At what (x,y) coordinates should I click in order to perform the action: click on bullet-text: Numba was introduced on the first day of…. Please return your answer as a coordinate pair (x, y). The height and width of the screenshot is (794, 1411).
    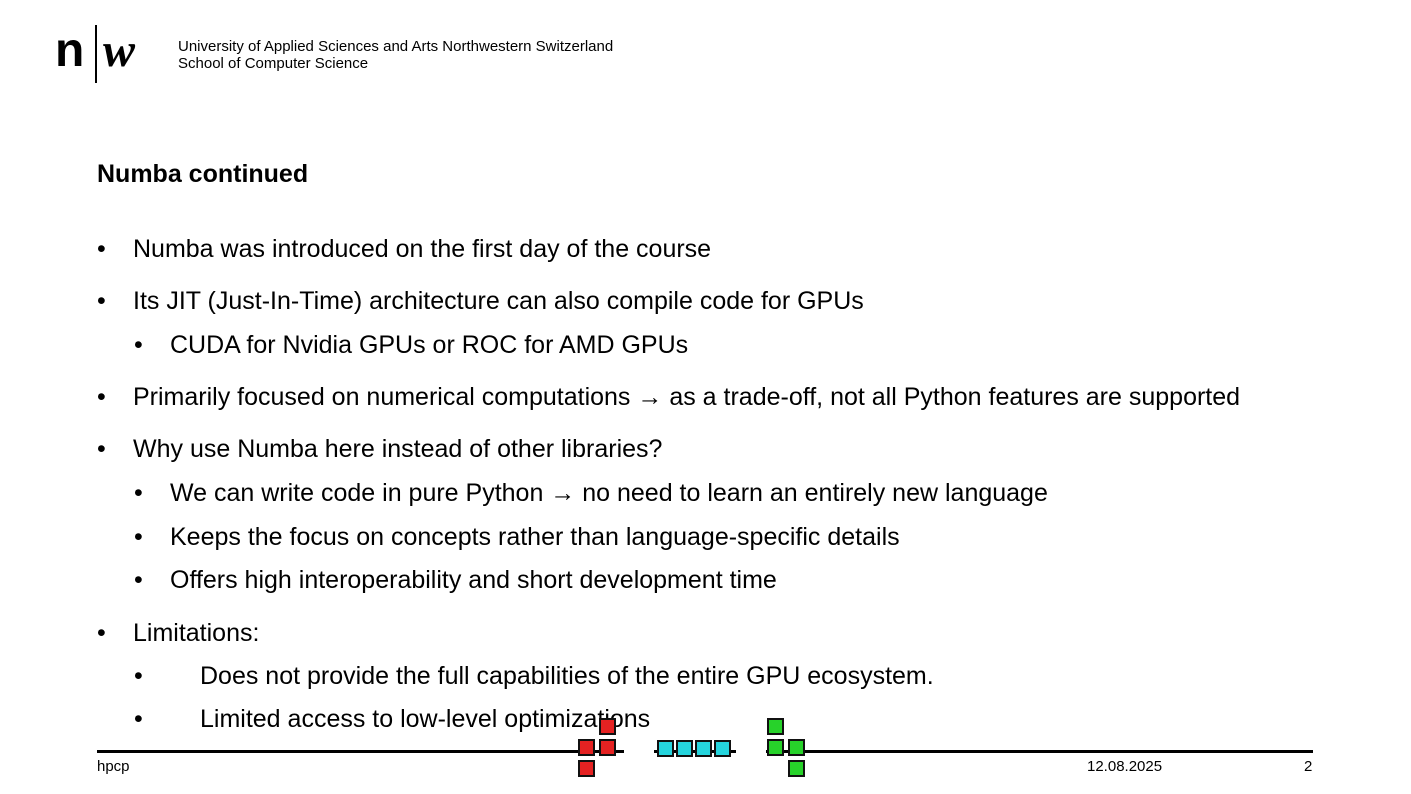
    Looking at the image, I should click on (422, 249).